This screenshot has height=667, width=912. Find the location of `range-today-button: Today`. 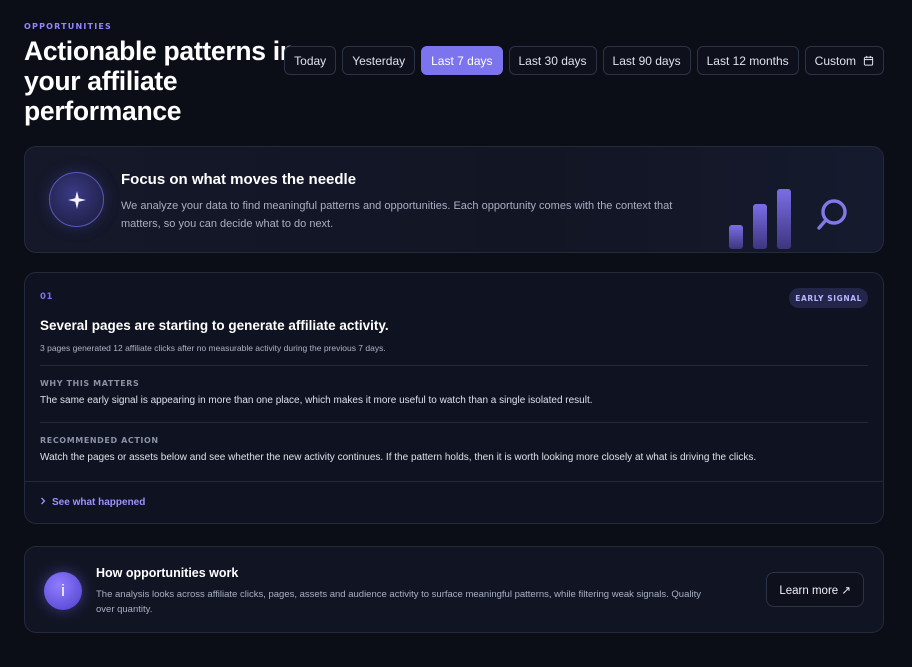

range-today-button: Today is located at coordinates (310, 60).